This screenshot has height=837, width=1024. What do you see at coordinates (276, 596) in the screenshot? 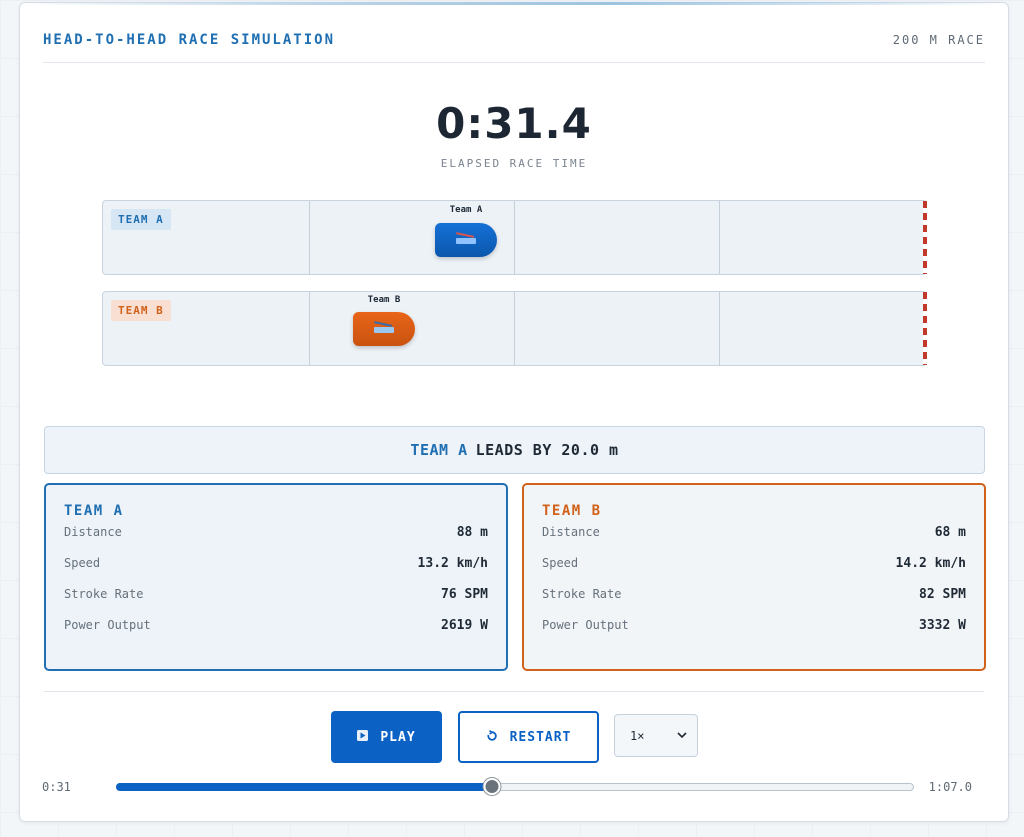
I see `stat-row-stroke-rate: Stroke Rate 76 SPM` at bounding box center [276, 596].